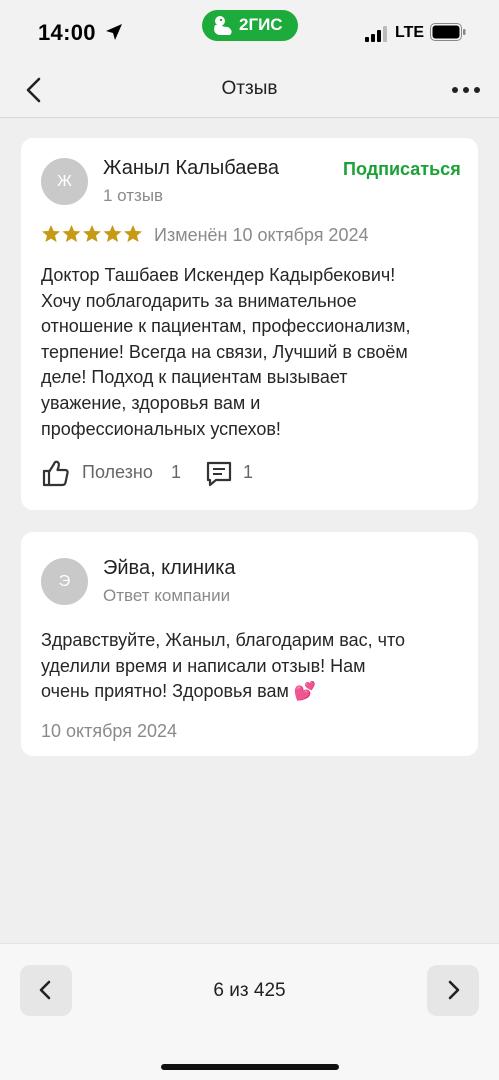 The image size is (499, 1080). What do you see at coordinates (249, 1011) in the screenshot?
I see `pagination-bar: 6 из 425` at bounding box center [249, 1011].